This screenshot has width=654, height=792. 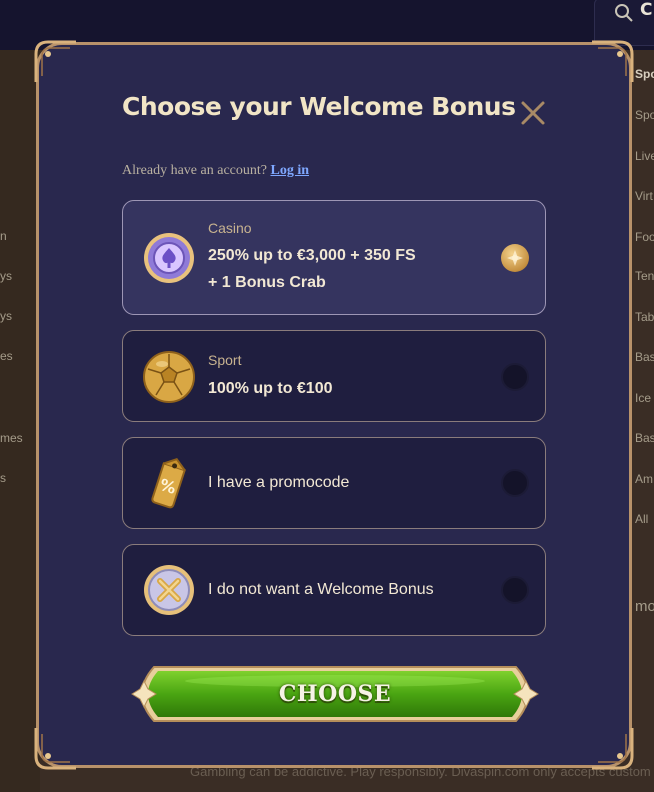 I want to click on sidebar-item: mes, so click(x=11, y=438).